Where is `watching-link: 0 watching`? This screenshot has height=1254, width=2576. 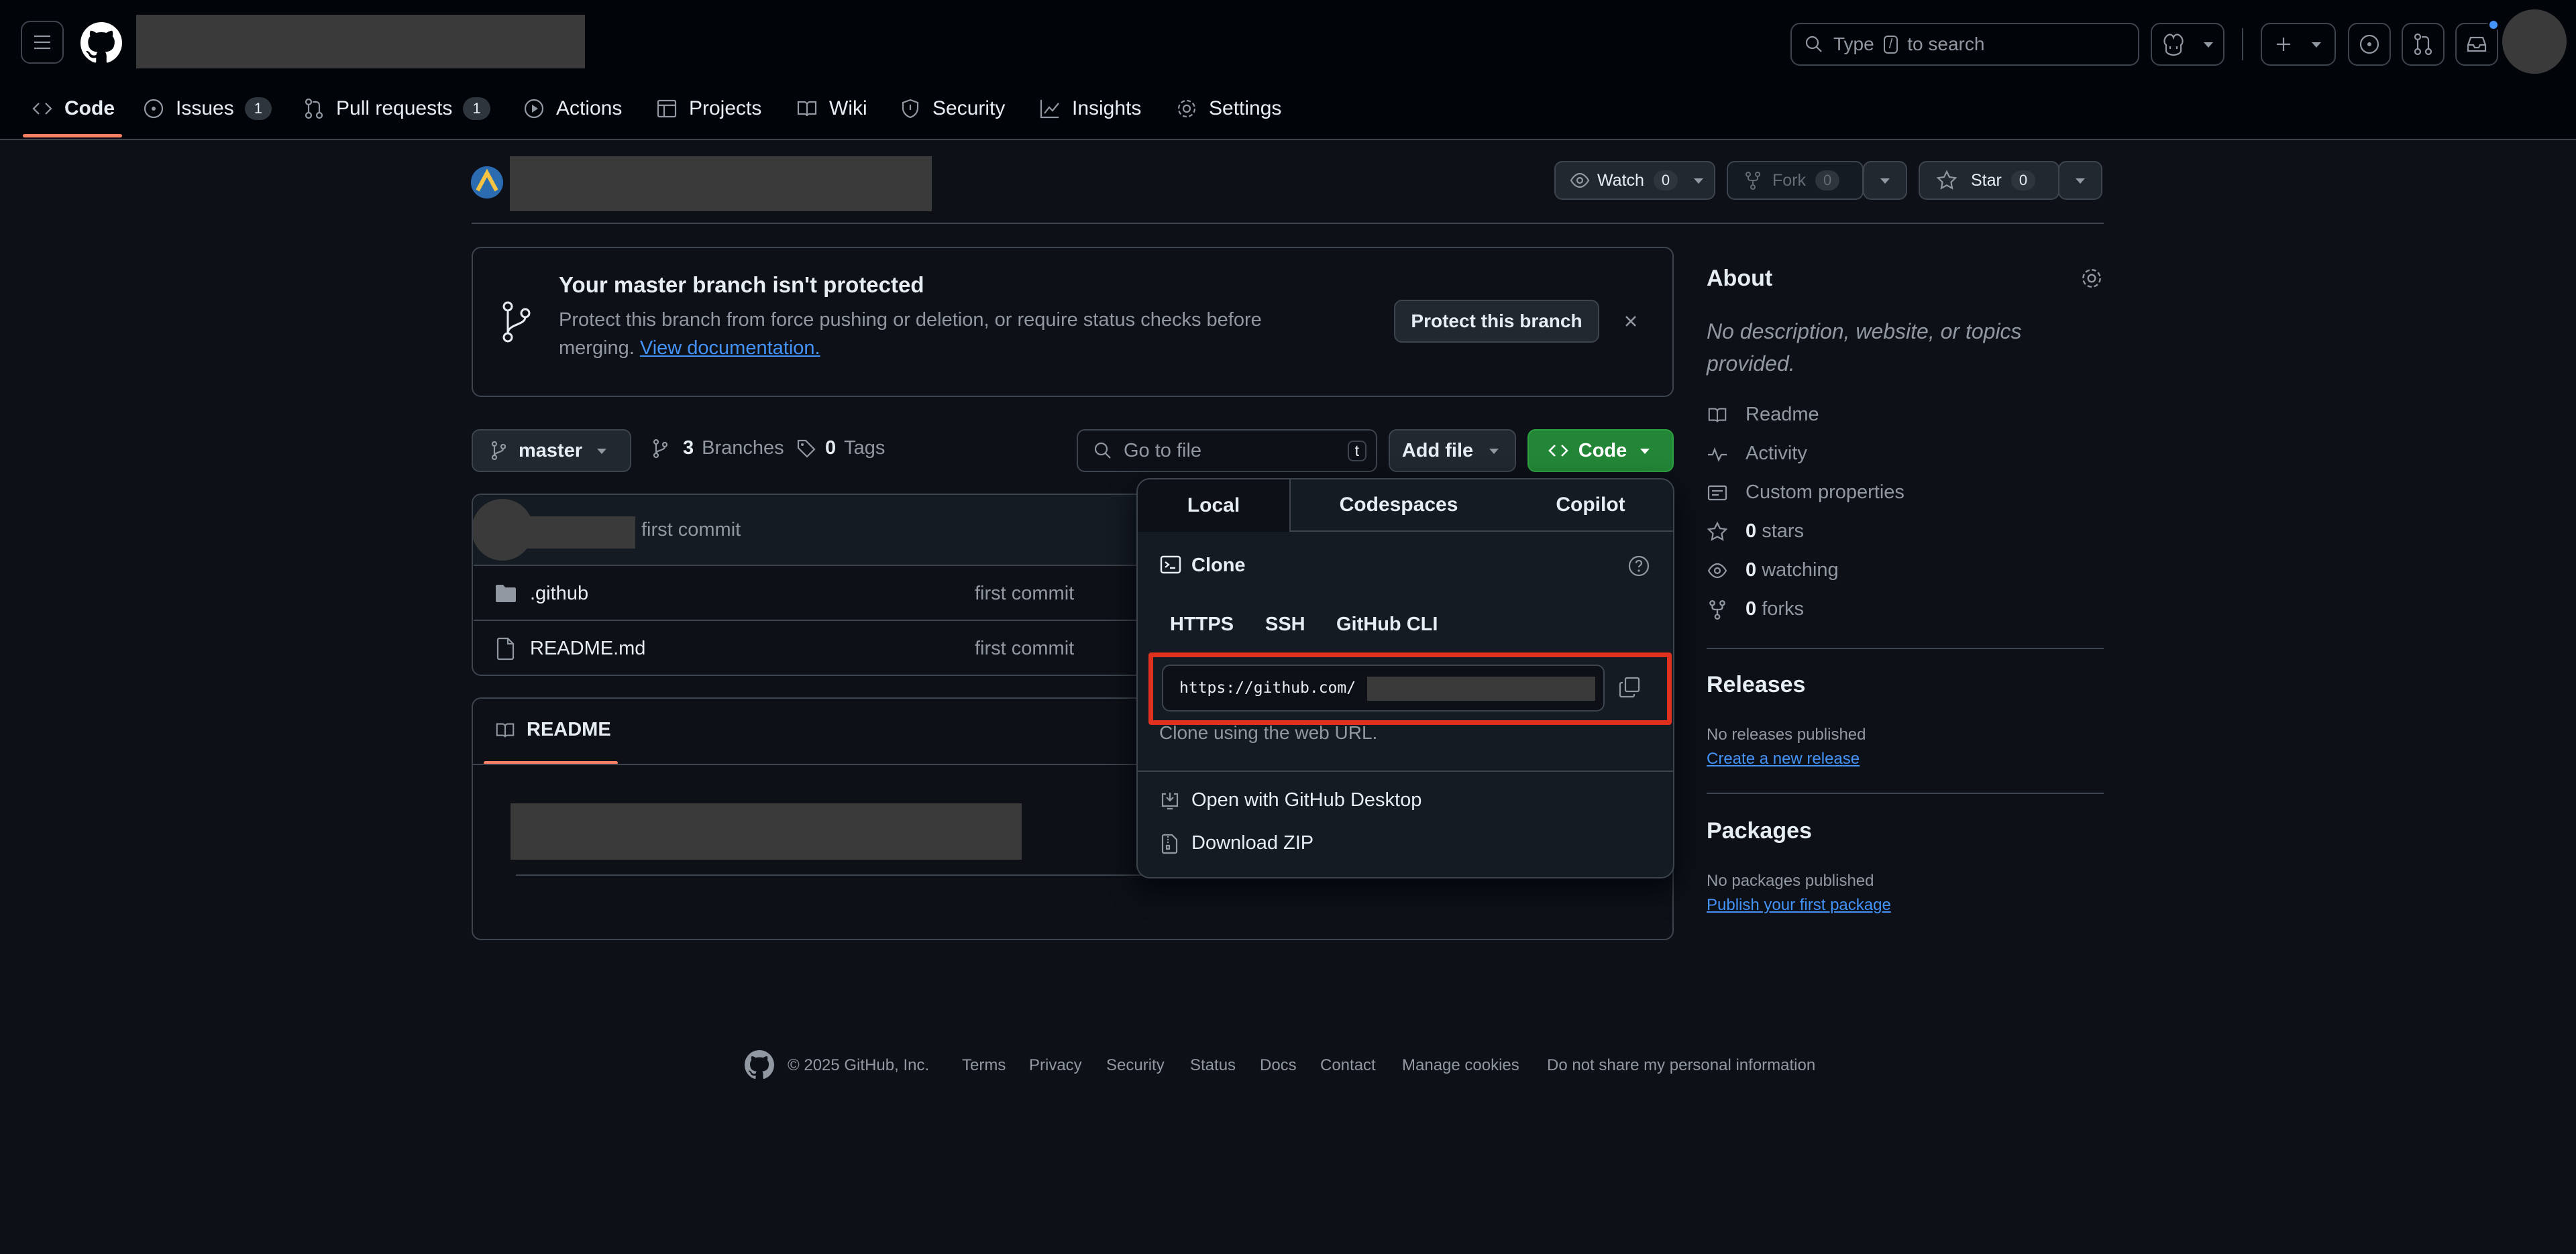
watching-link: 0 watching is located at coordinates (1773, 570).